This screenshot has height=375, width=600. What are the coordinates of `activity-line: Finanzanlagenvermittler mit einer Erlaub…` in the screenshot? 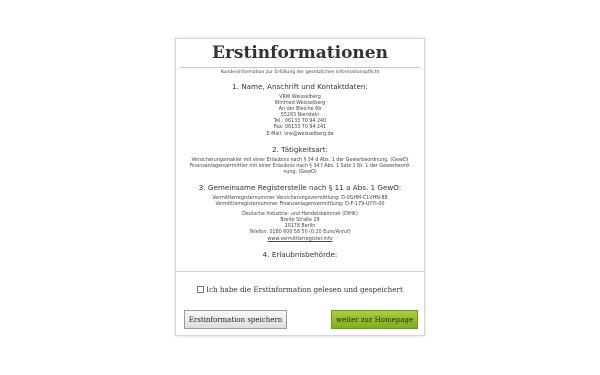 It's located at (300, 166).